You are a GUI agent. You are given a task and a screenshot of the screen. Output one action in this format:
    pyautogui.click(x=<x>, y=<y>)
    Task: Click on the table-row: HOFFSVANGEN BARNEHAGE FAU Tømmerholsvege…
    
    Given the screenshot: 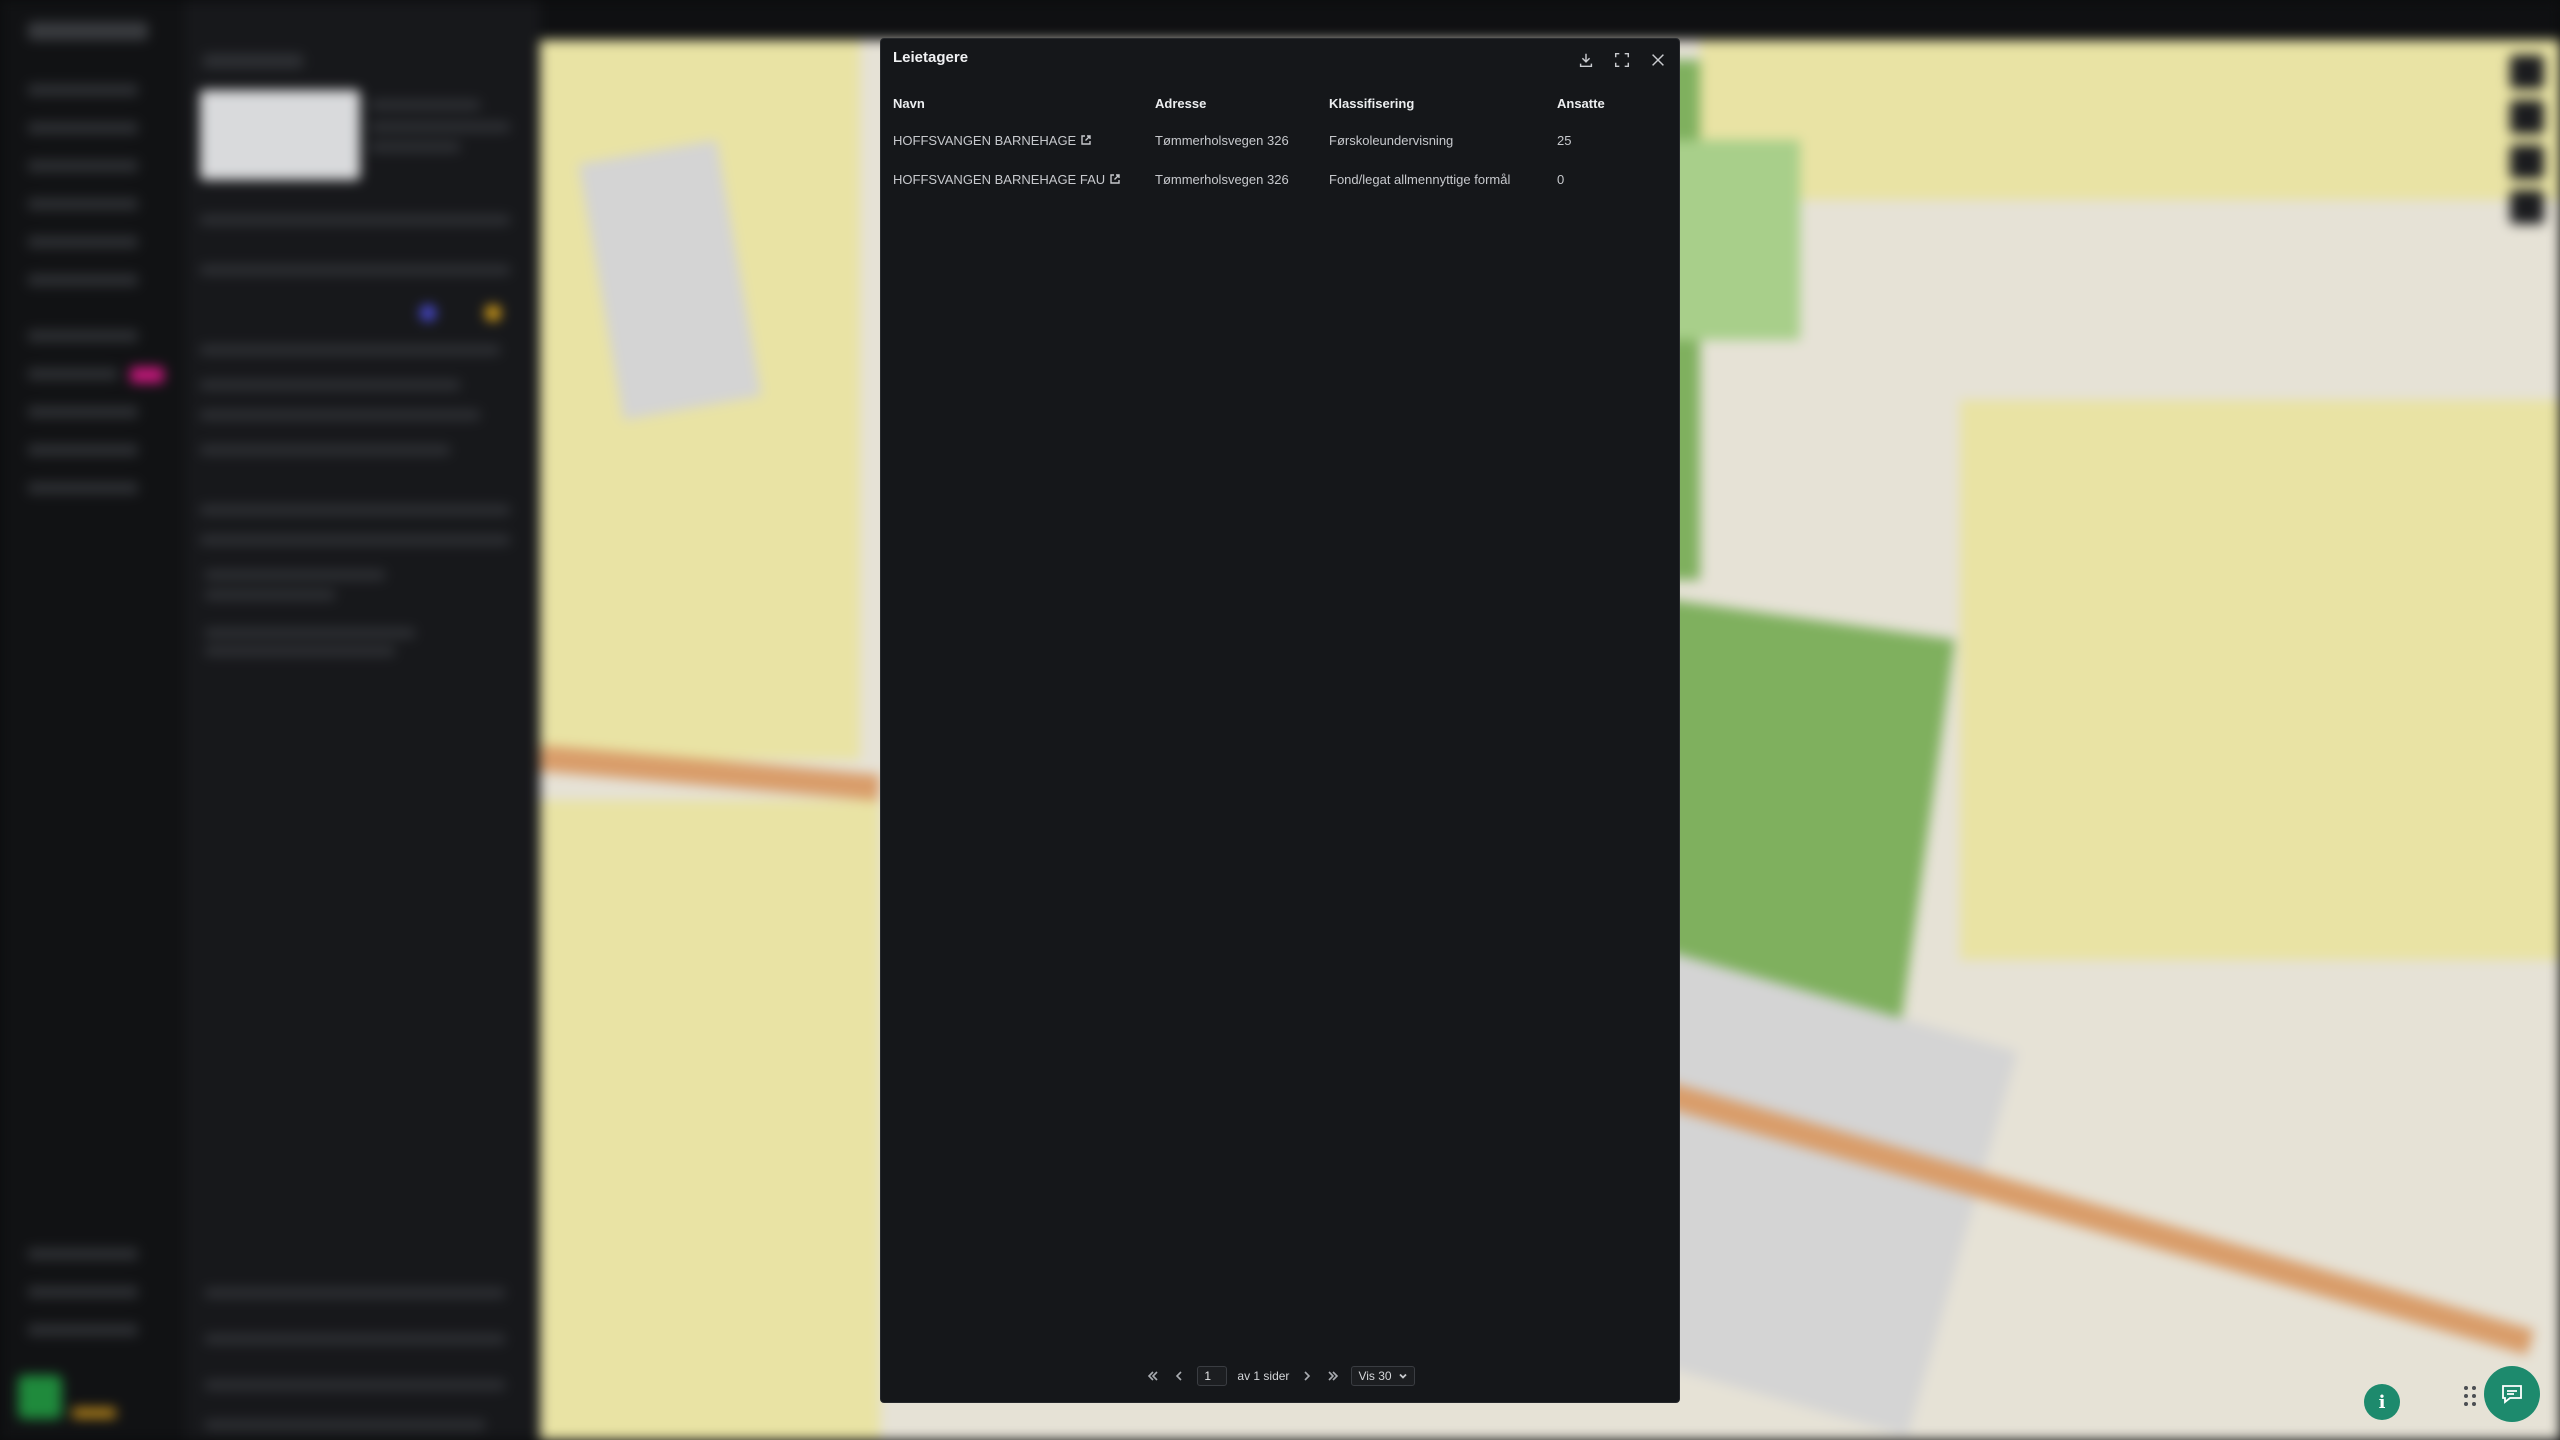 What is the action you would take?
    pyautogui.click(x=1280, y=179)
    